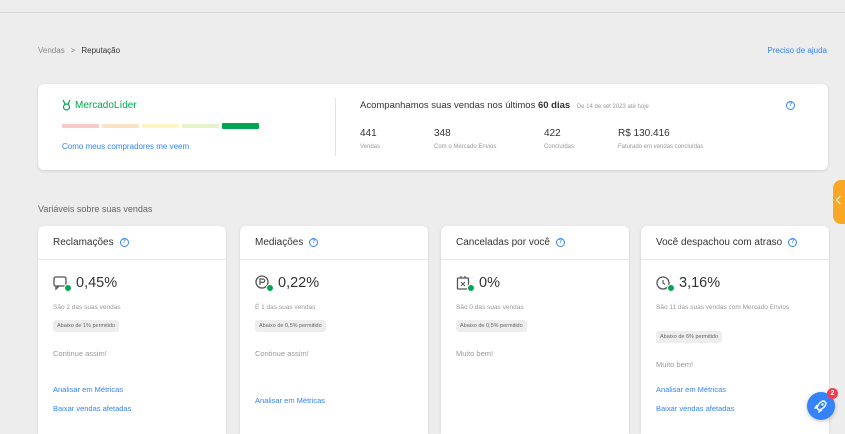 Image resolution: width=845 pixels, height=434 pixels. I want to click on medal-icon, so click(66, 105).